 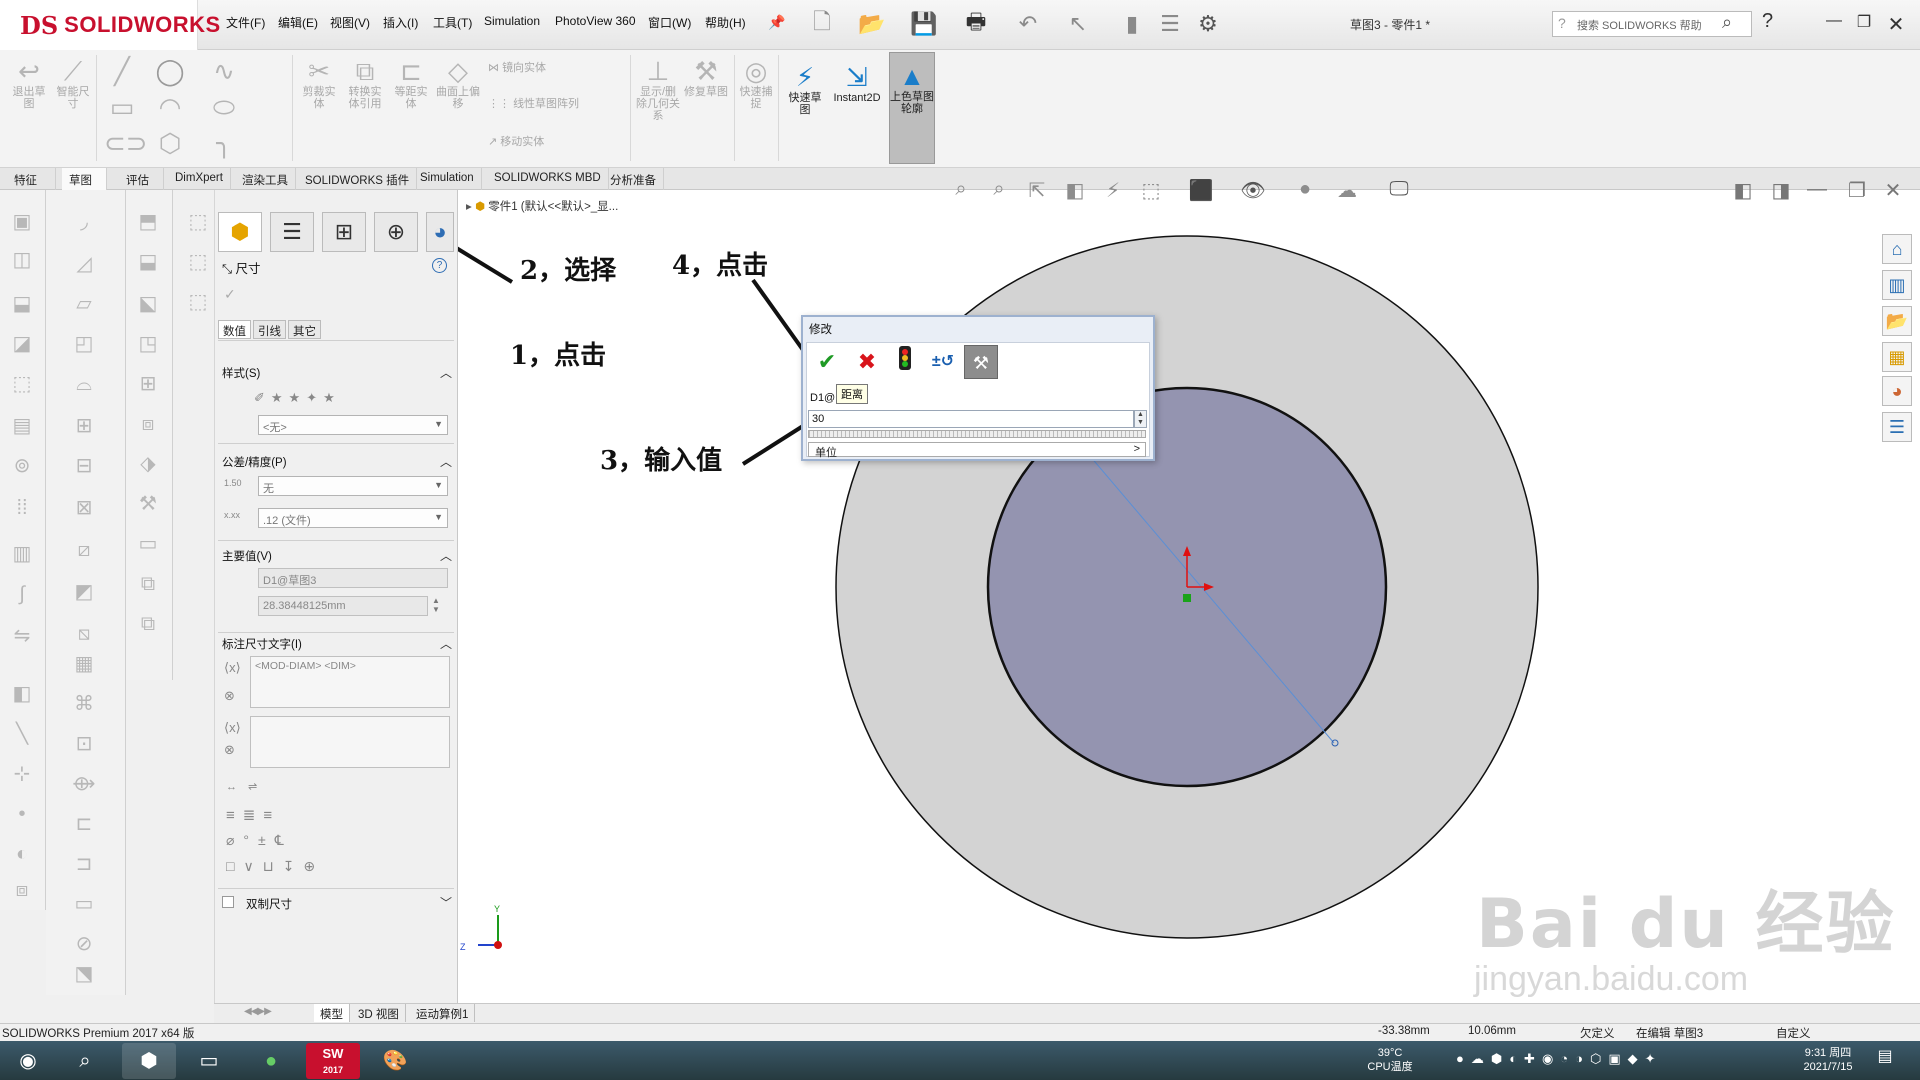 I want to click on view-orientation-icon: ◳, so click(x=148, y=344).